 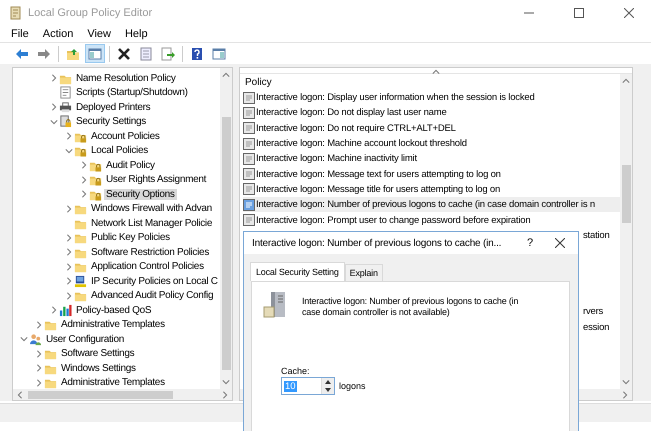 What do you see at coordinates (80, 281) in the screenshot?
I see `network-icon` at bounding box center [80, 281].